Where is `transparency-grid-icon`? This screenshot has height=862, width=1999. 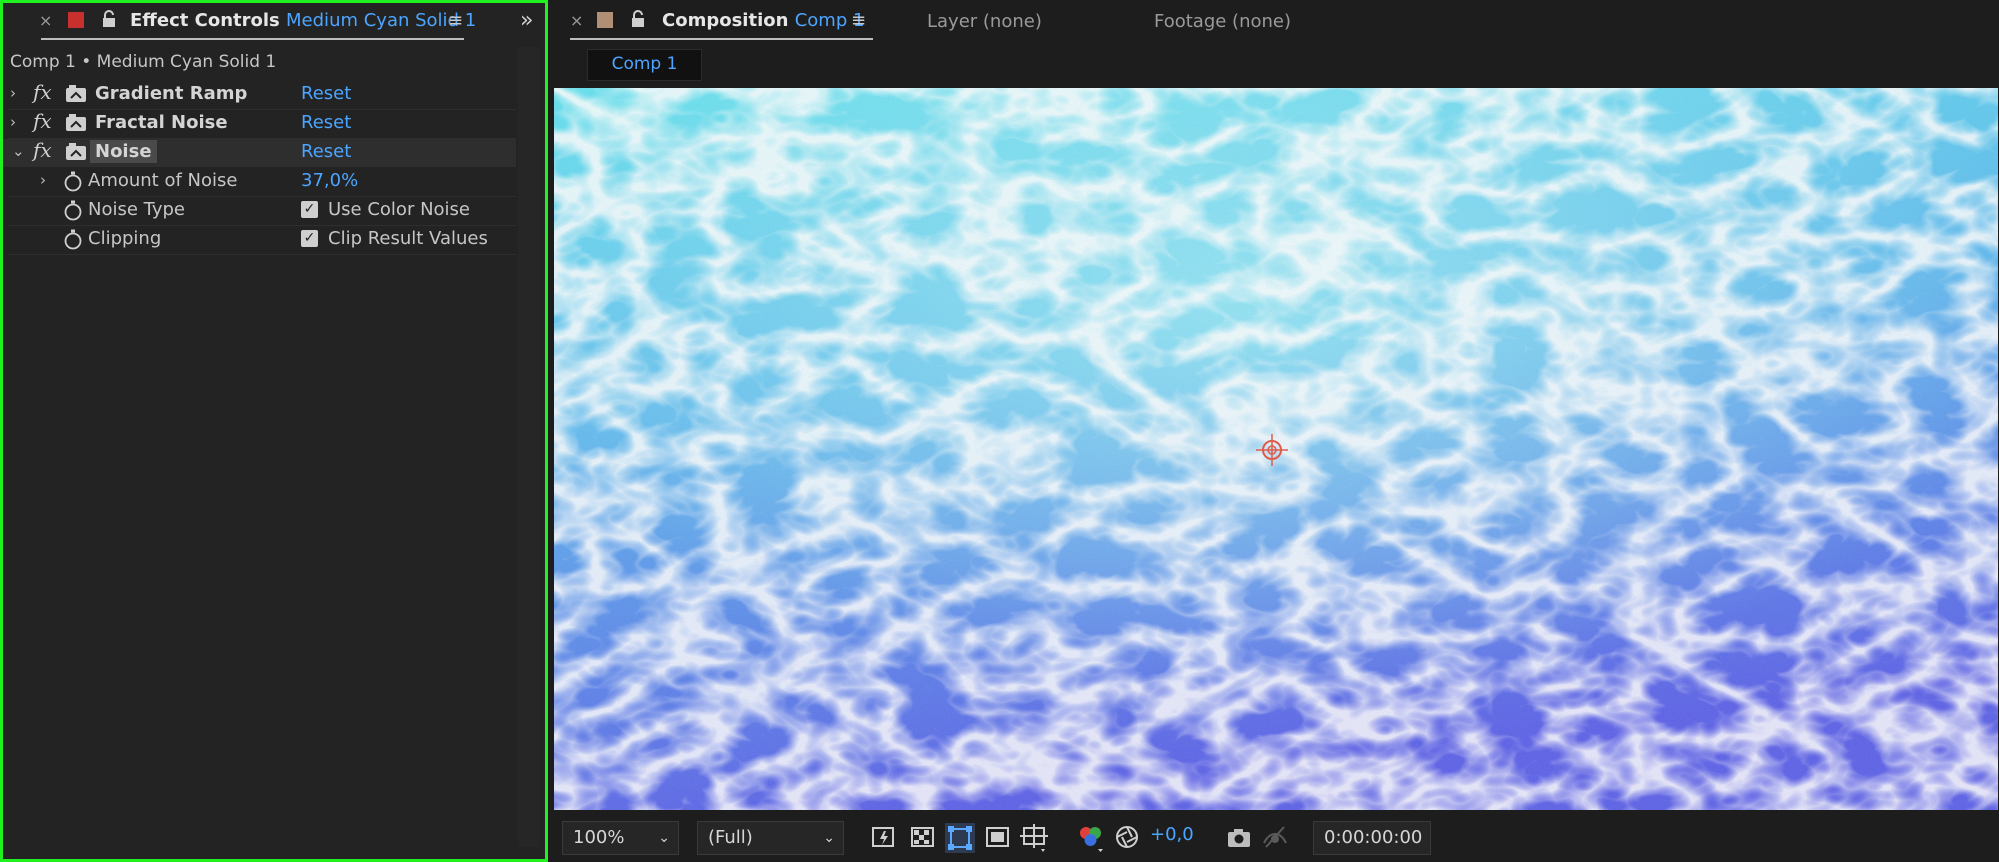 transparency-grid-icon is located at coordinates (923, 838).